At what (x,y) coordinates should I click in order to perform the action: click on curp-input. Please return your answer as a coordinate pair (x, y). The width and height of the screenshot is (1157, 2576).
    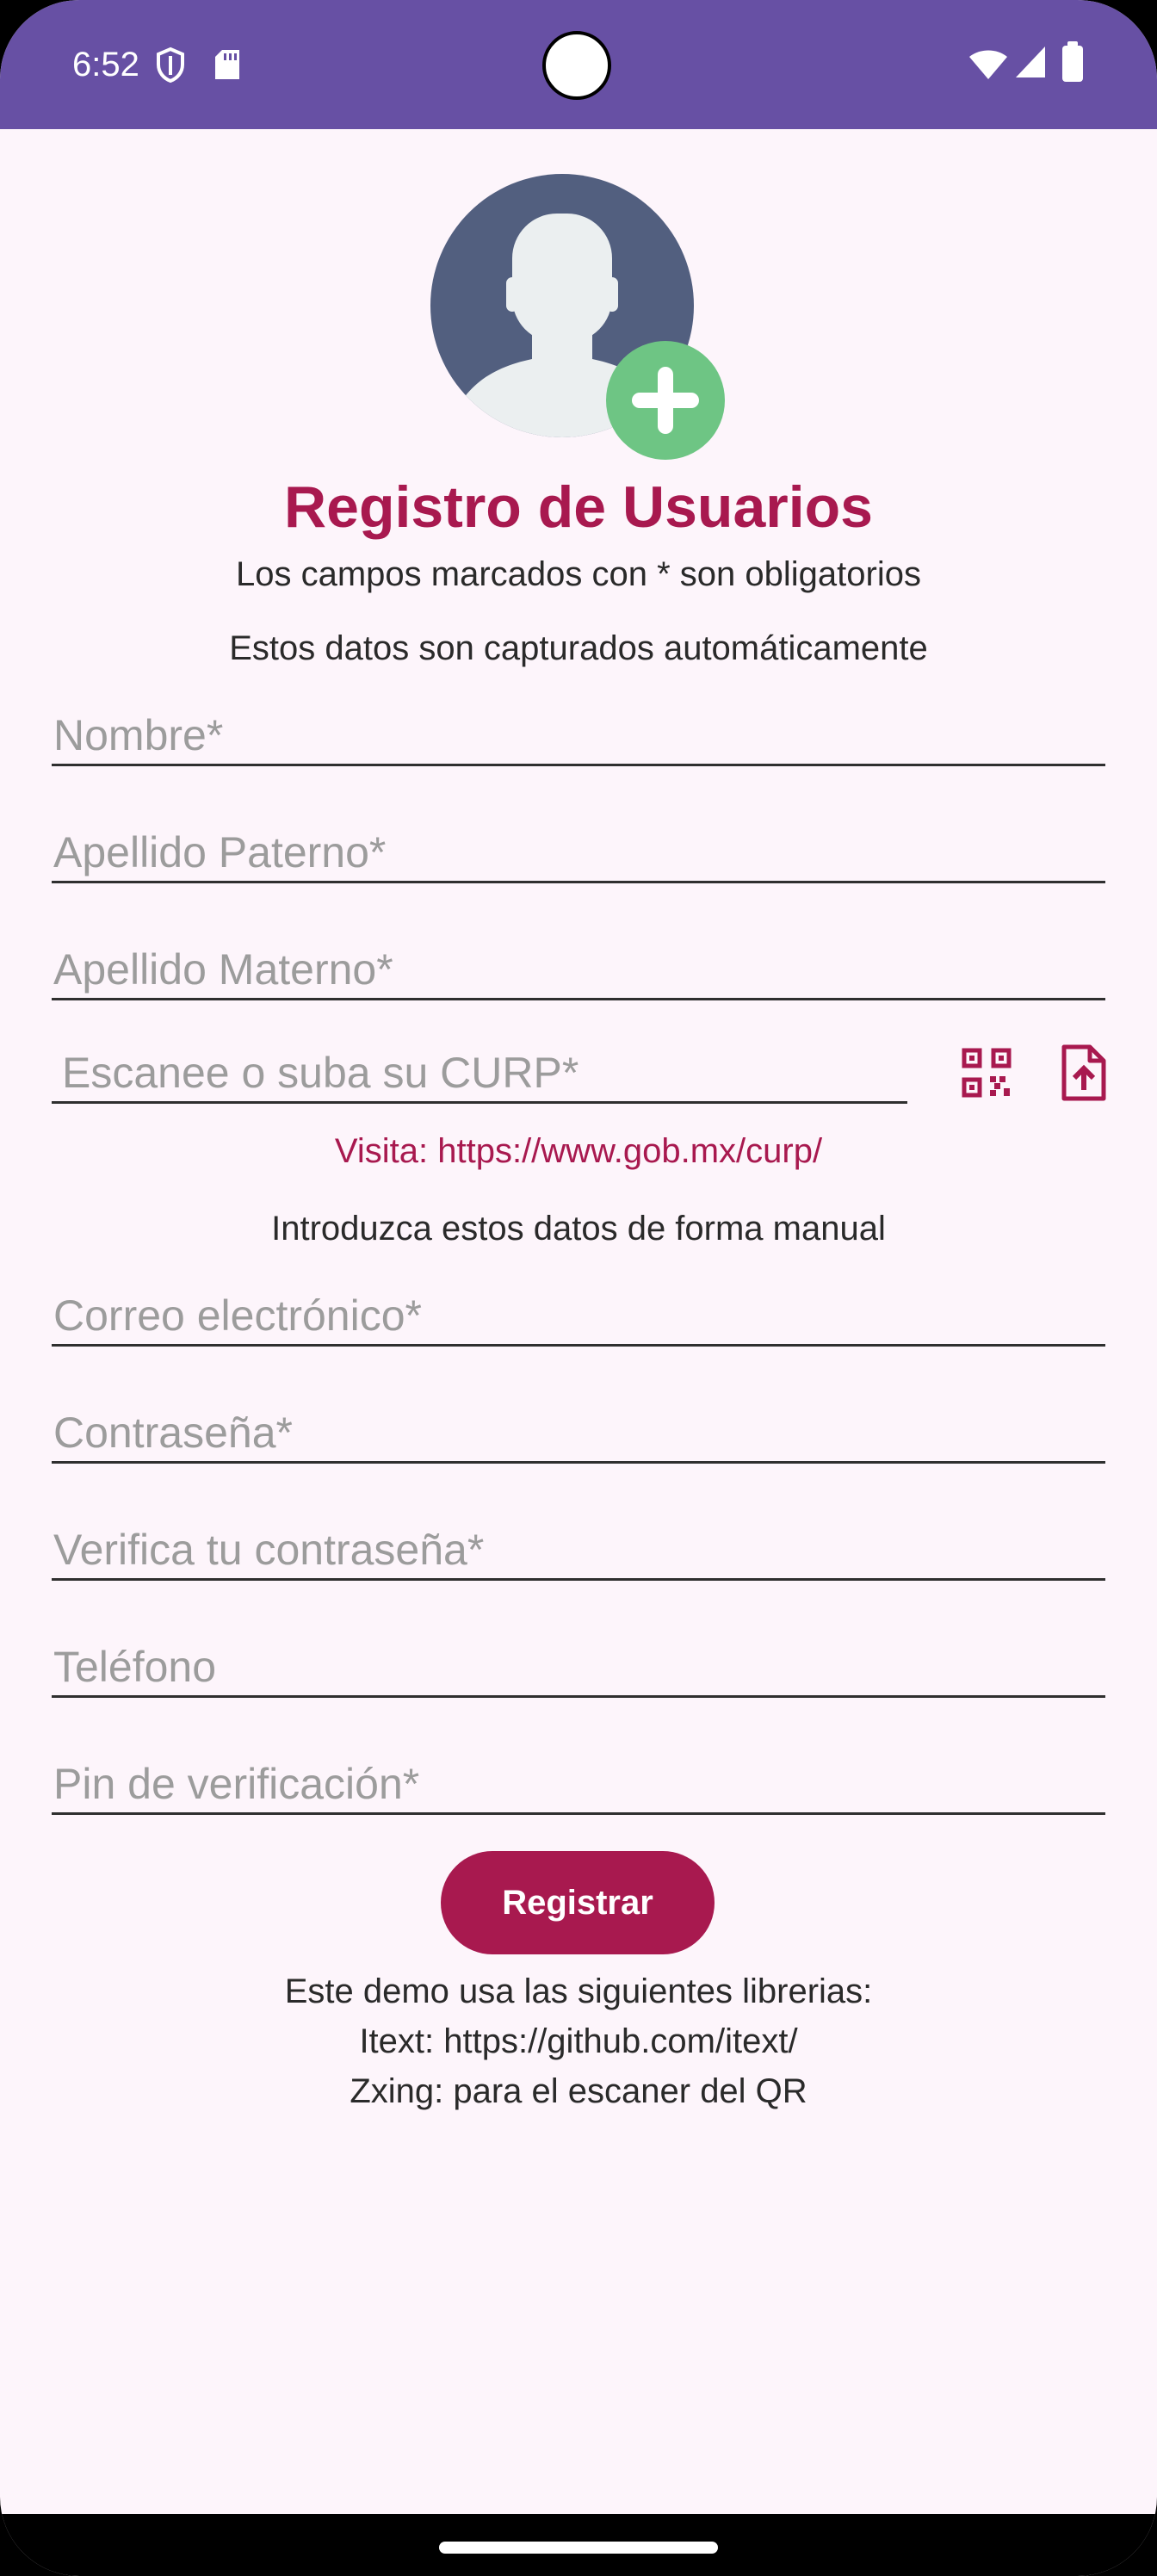
    Looking at the image, I should click on (480, 1073).